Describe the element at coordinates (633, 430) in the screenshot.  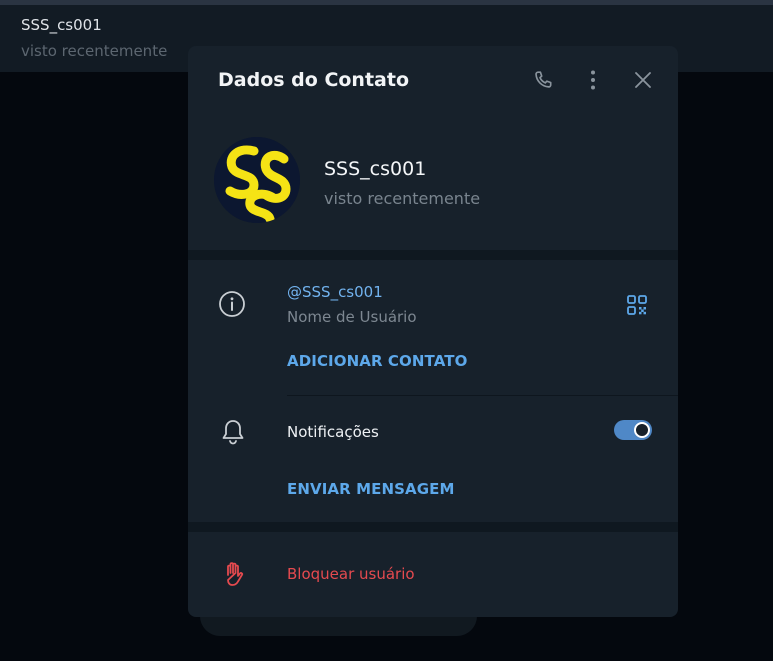
I see `notifications-toggle` at that location.